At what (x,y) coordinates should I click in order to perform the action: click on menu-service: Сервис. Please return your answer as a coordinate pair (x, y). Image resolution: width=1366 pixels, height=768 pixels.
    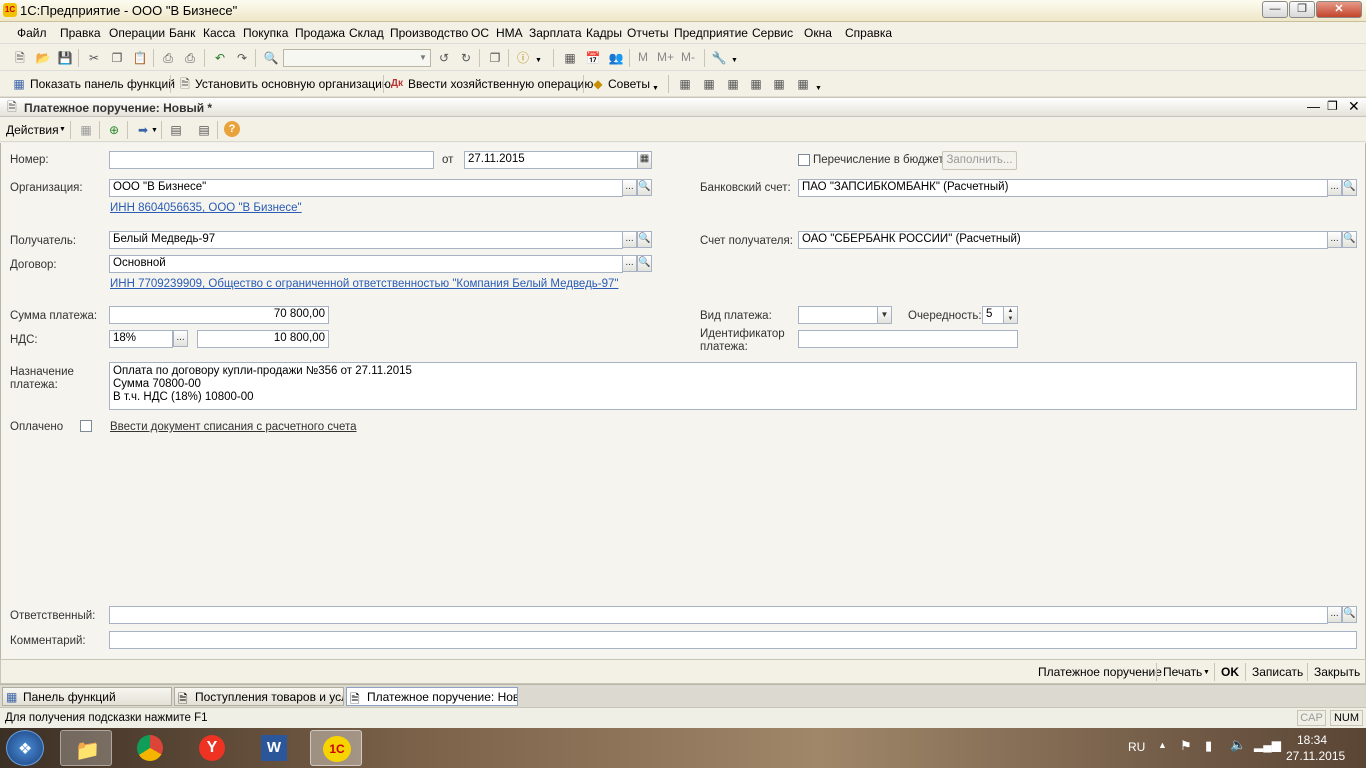
    Looking at the image, I should click on (772, 33).